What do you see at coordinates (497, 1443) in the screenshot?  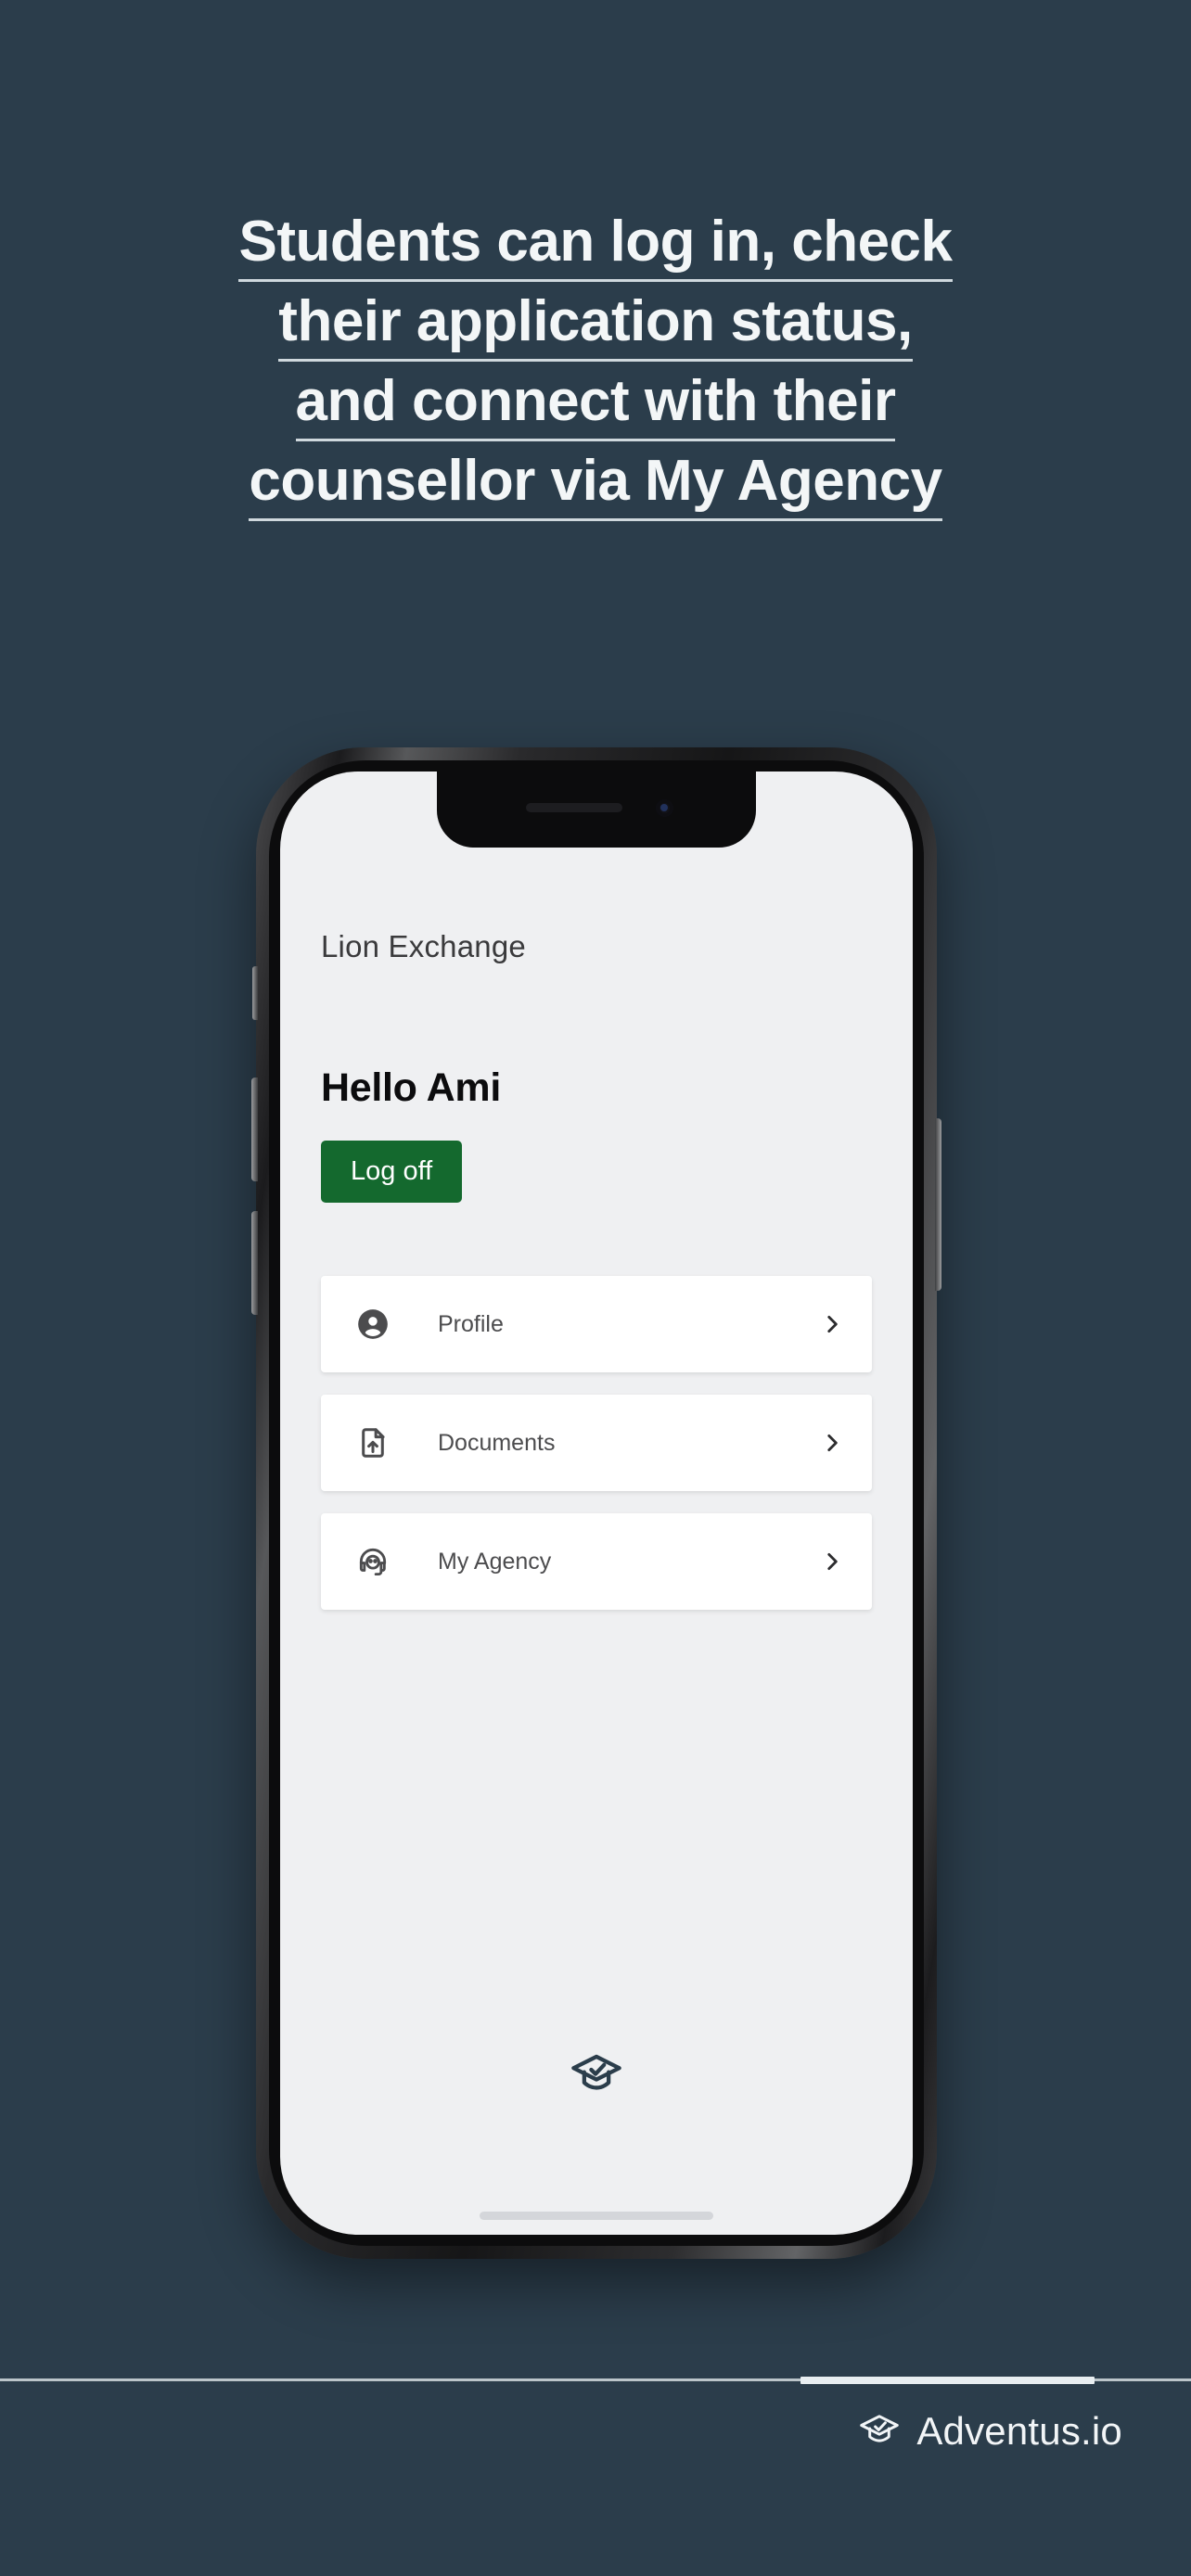 I see `menu-item-label: Documents` at bounding box center [497, 1443].